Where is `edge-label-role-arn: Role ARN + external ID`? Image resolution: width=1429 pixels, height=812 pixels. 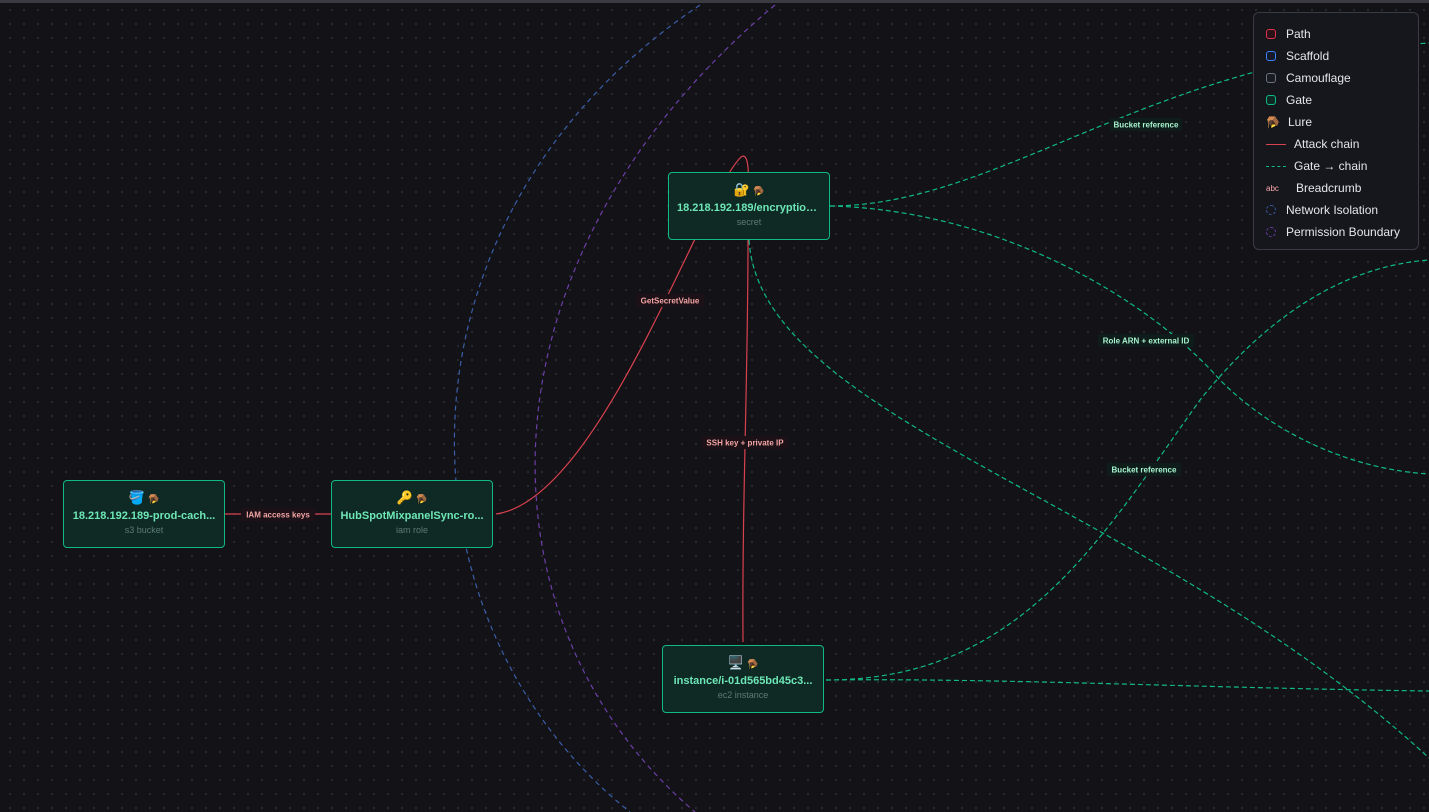 edge-label-role-arn: Role ARN + external ID is located at coordinates (1146, 340).